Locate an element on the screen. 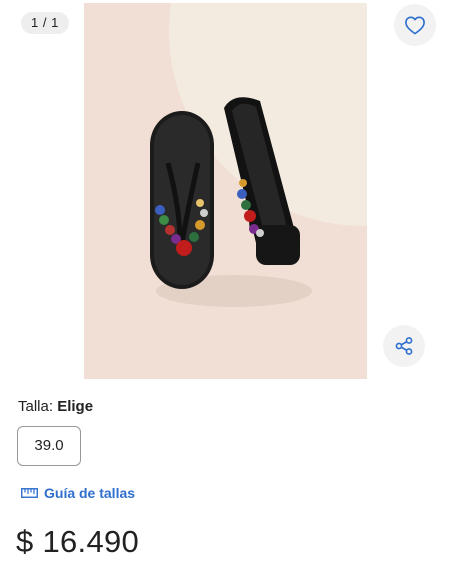  size-prompt: Elige is located at coordinates (75, 406).